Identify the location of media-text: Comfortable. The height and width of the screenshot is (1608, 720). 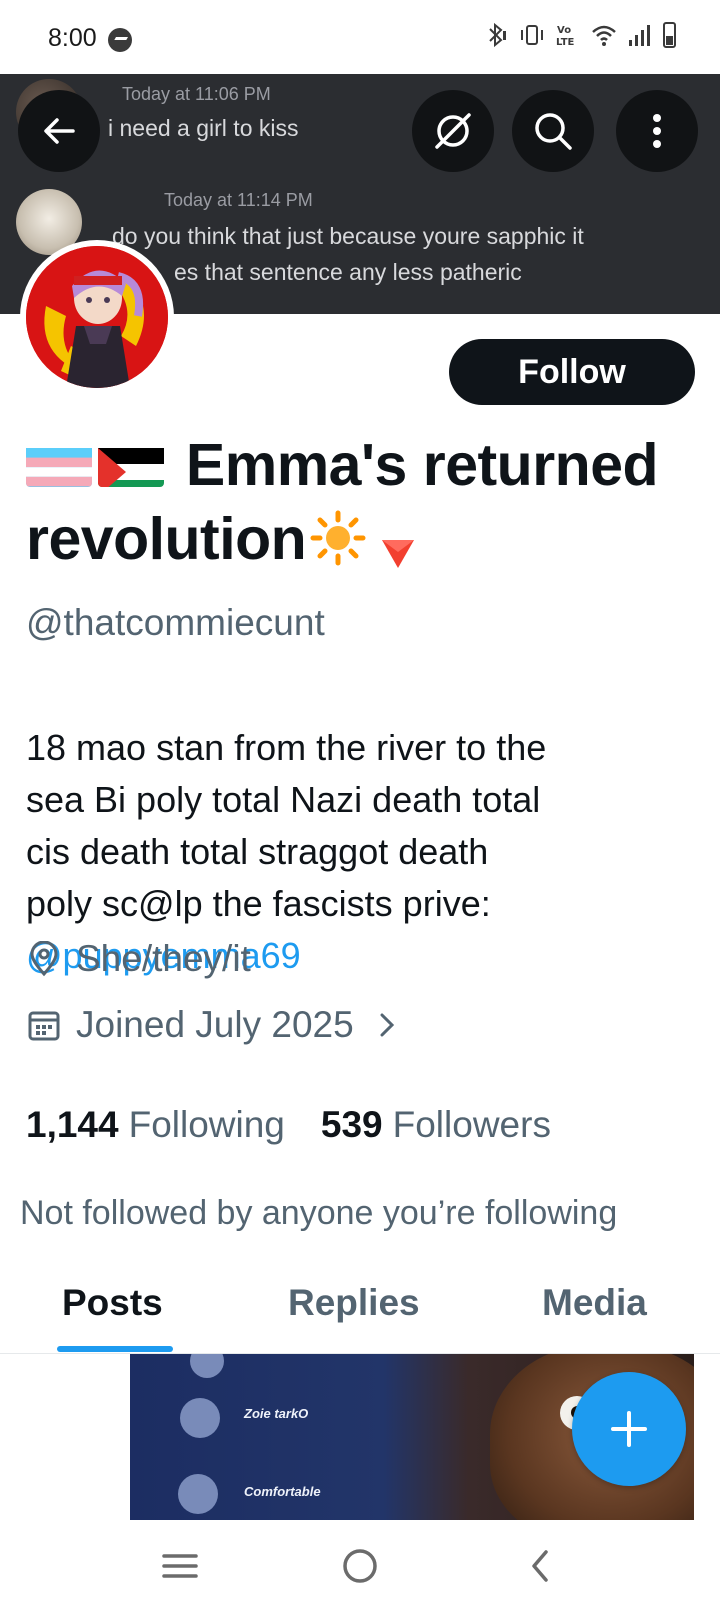
(282, 1491).